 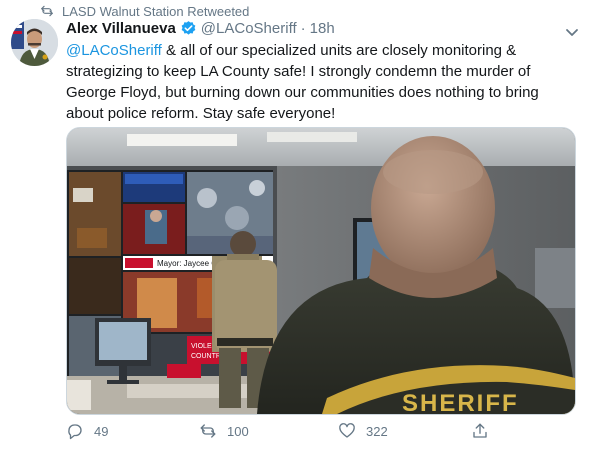 I want to click on like-button: 322, so click(x=363, y=431).